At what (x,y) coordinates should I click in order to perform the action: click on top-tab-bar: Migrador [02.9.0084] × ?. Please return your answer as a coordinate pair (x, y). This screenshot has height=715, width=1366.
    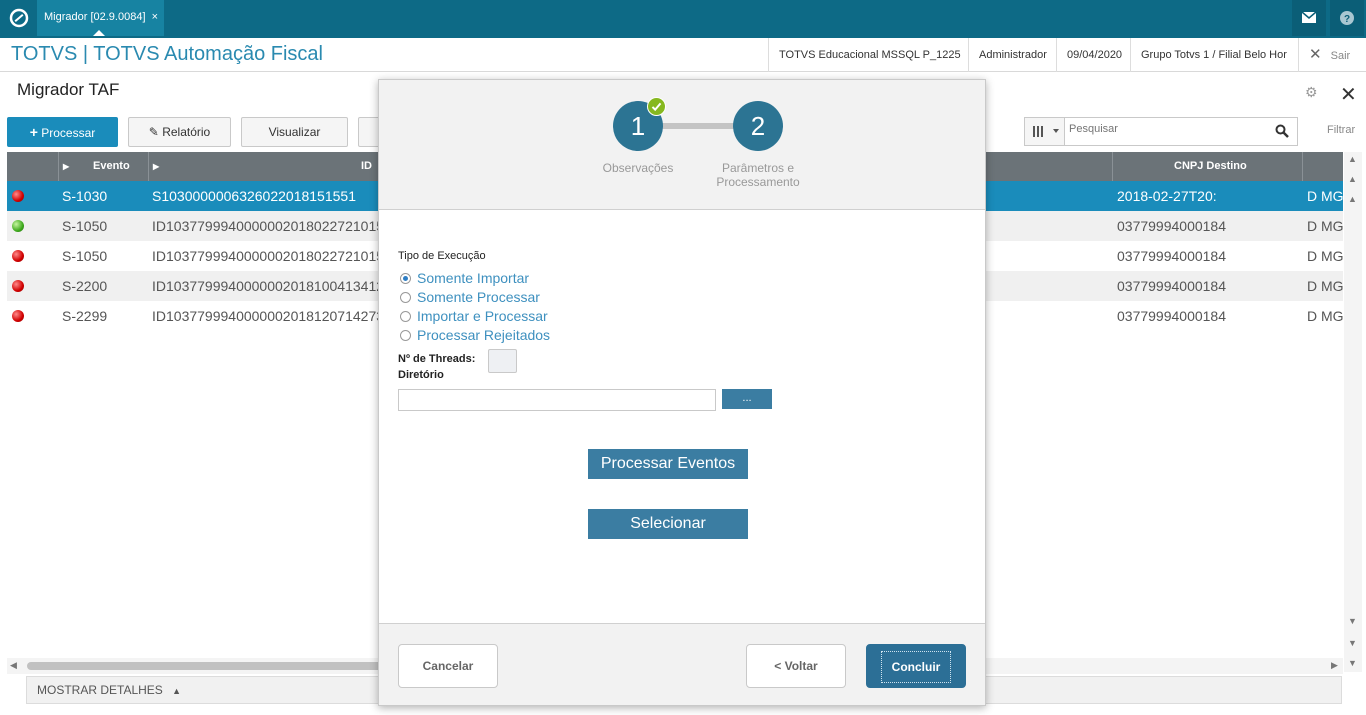
    Looking at the image, I should click on (683, 18).